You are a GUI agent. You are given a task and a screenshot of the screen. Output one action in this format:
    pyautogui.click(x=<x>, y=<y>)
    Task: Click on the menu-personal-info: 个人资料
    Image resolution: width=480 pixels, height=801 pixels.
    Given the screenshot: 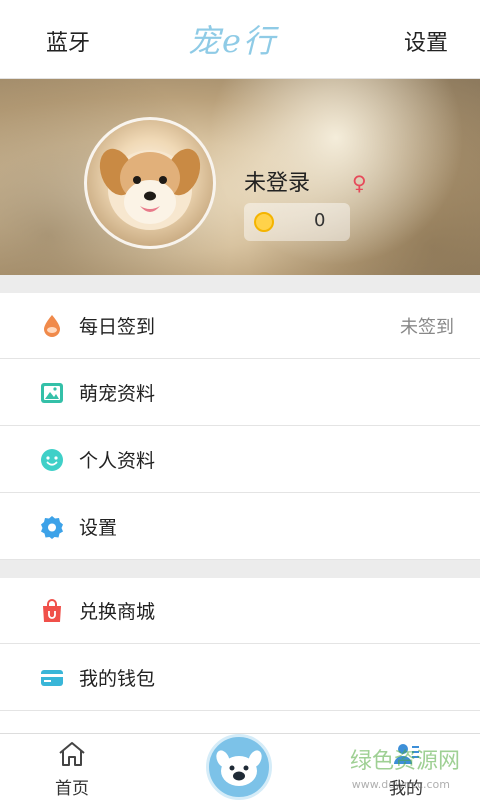 What is the action you would take?
    pyautogui.click(x=240, y=460)
    